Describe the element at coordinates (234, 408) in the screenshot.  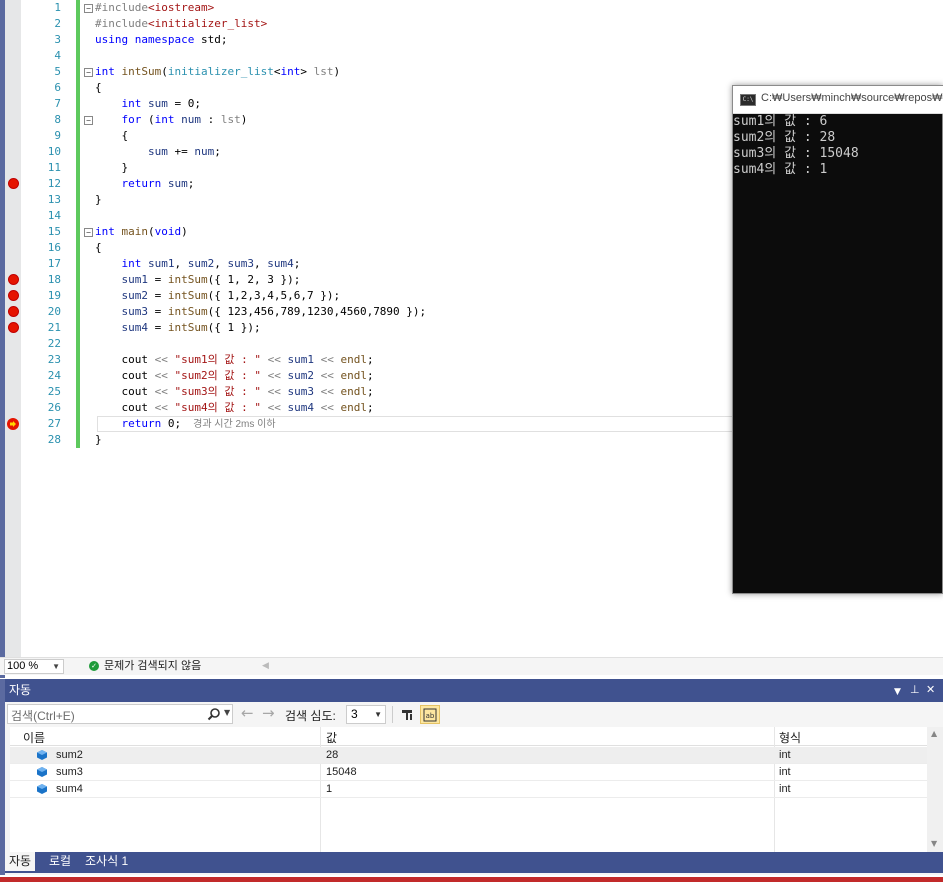
I see `code-text: cout << "sum4의 값 : " << sum4 << endl;` at that location.